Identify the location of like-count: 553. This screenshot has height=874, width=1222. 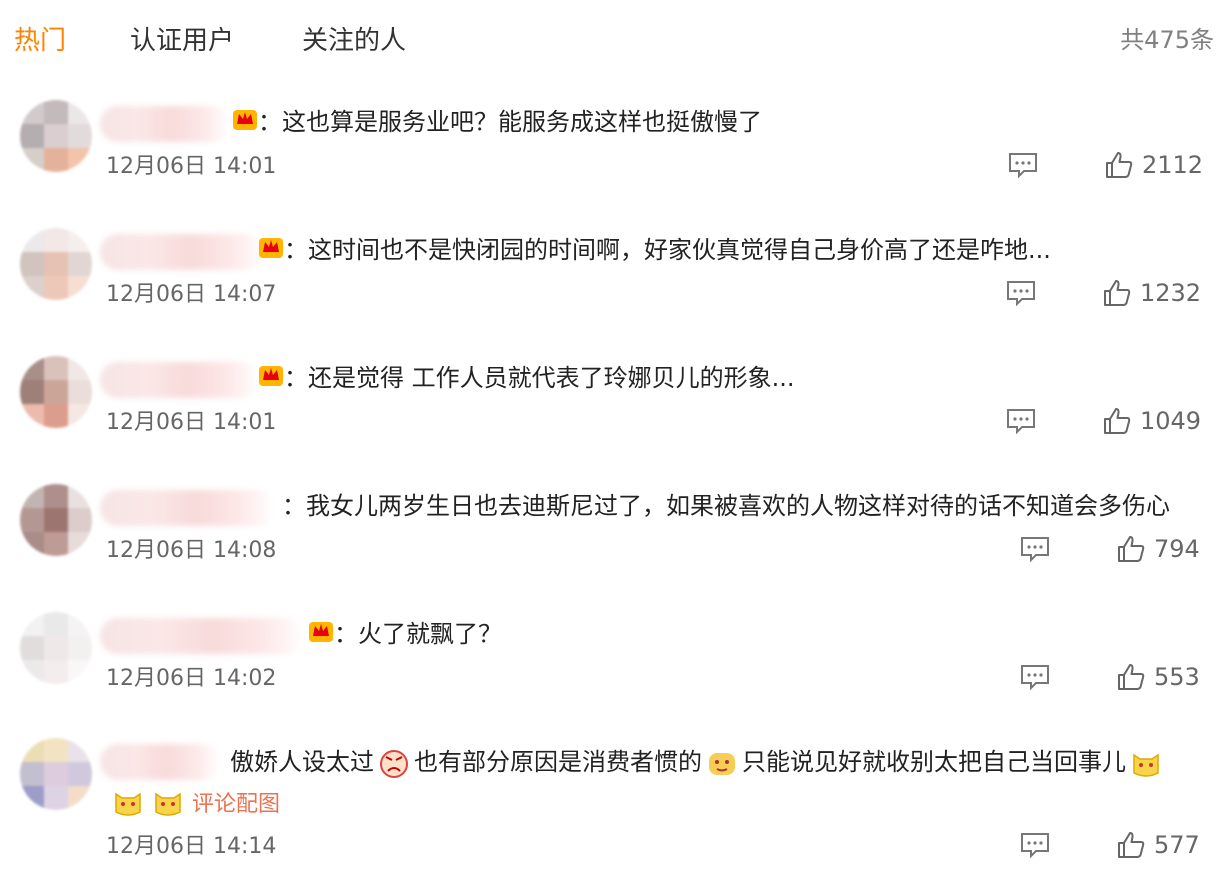
(1177, 677).